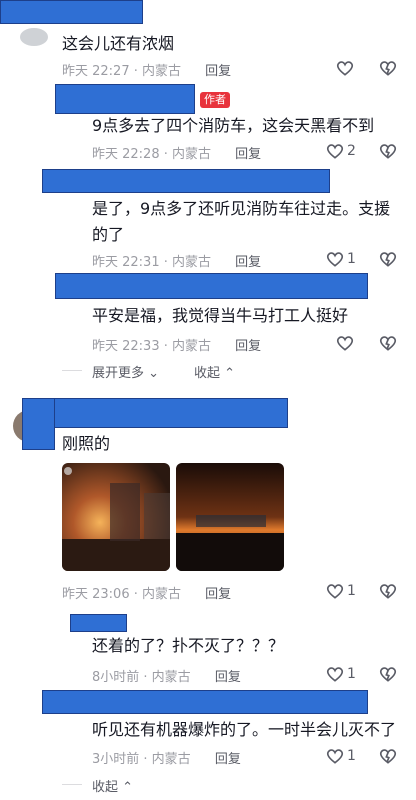 This screenshot has width=416, height=800. I want to click on comment-meta: 8小时前 · 内蒙古 回复, so click(166, 675).